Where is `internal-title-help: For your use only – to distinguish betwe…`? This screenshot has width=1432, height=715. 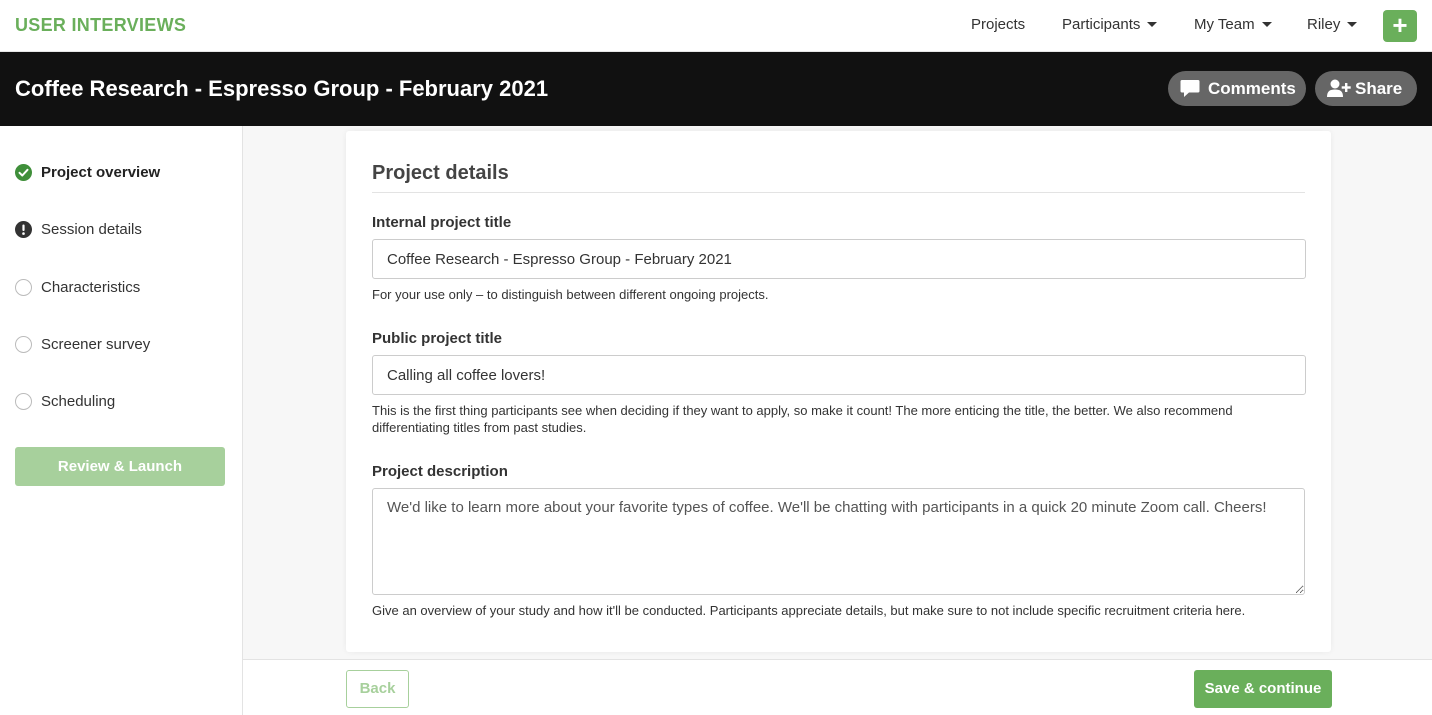
internal-title-help: For your use only – to distinguish betwe… is located at coordinates (570, 294).